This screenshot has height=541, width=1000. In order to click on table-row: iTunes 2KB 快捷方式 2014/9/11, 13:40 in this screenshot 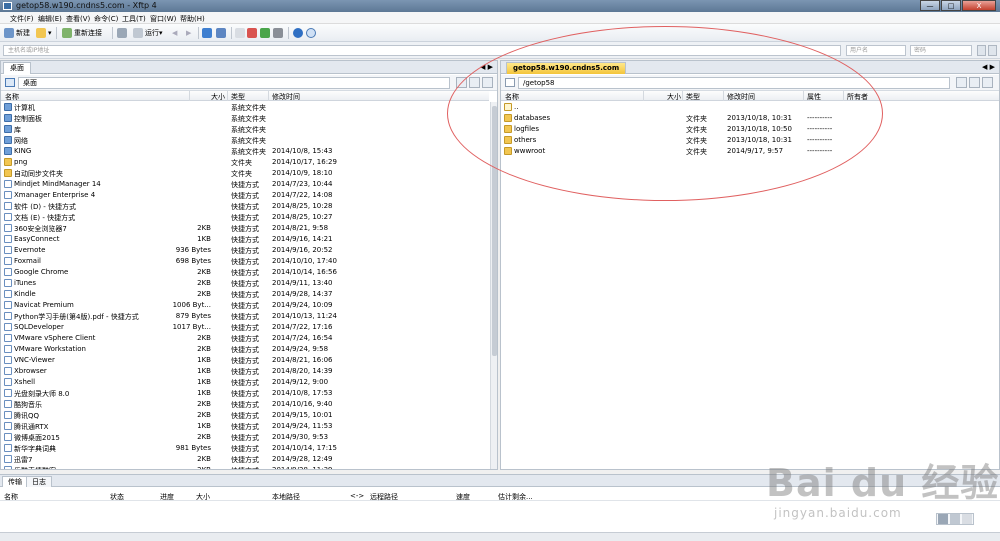, I will do `click(245, 283)`.